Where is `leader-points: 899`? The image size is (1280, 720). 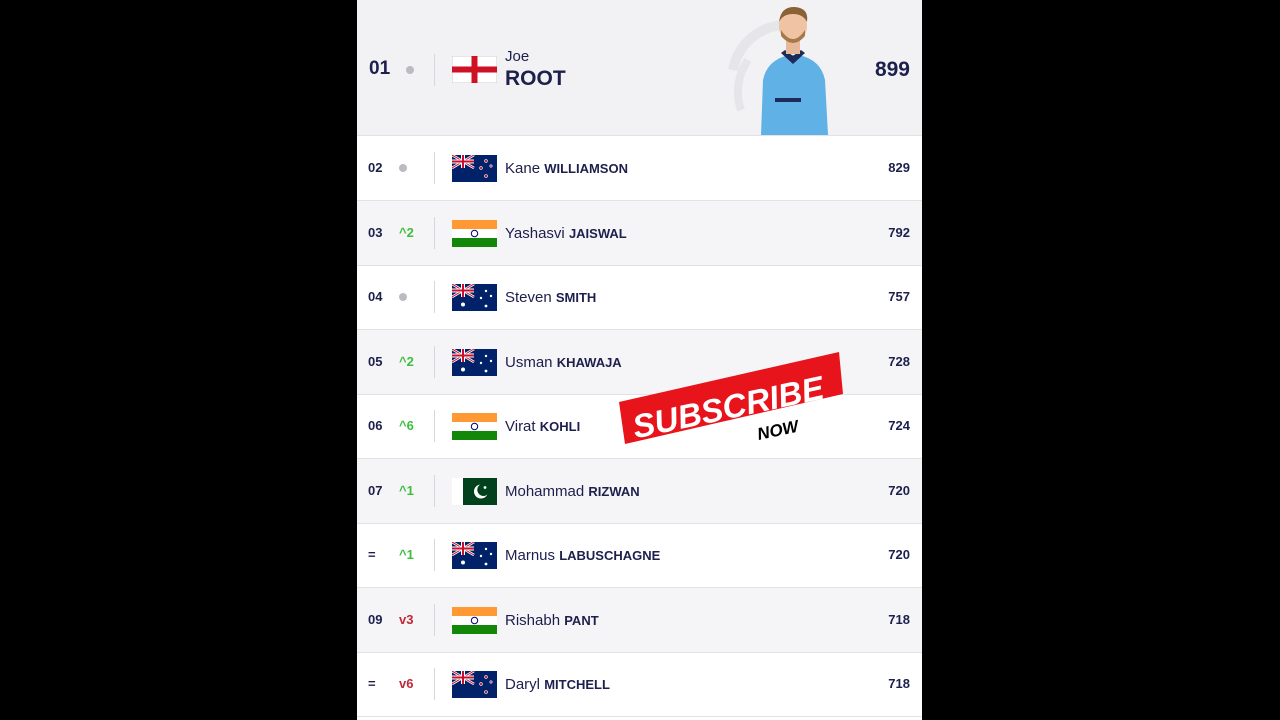
leader-points: 899 is located at coordinates (892, 69).